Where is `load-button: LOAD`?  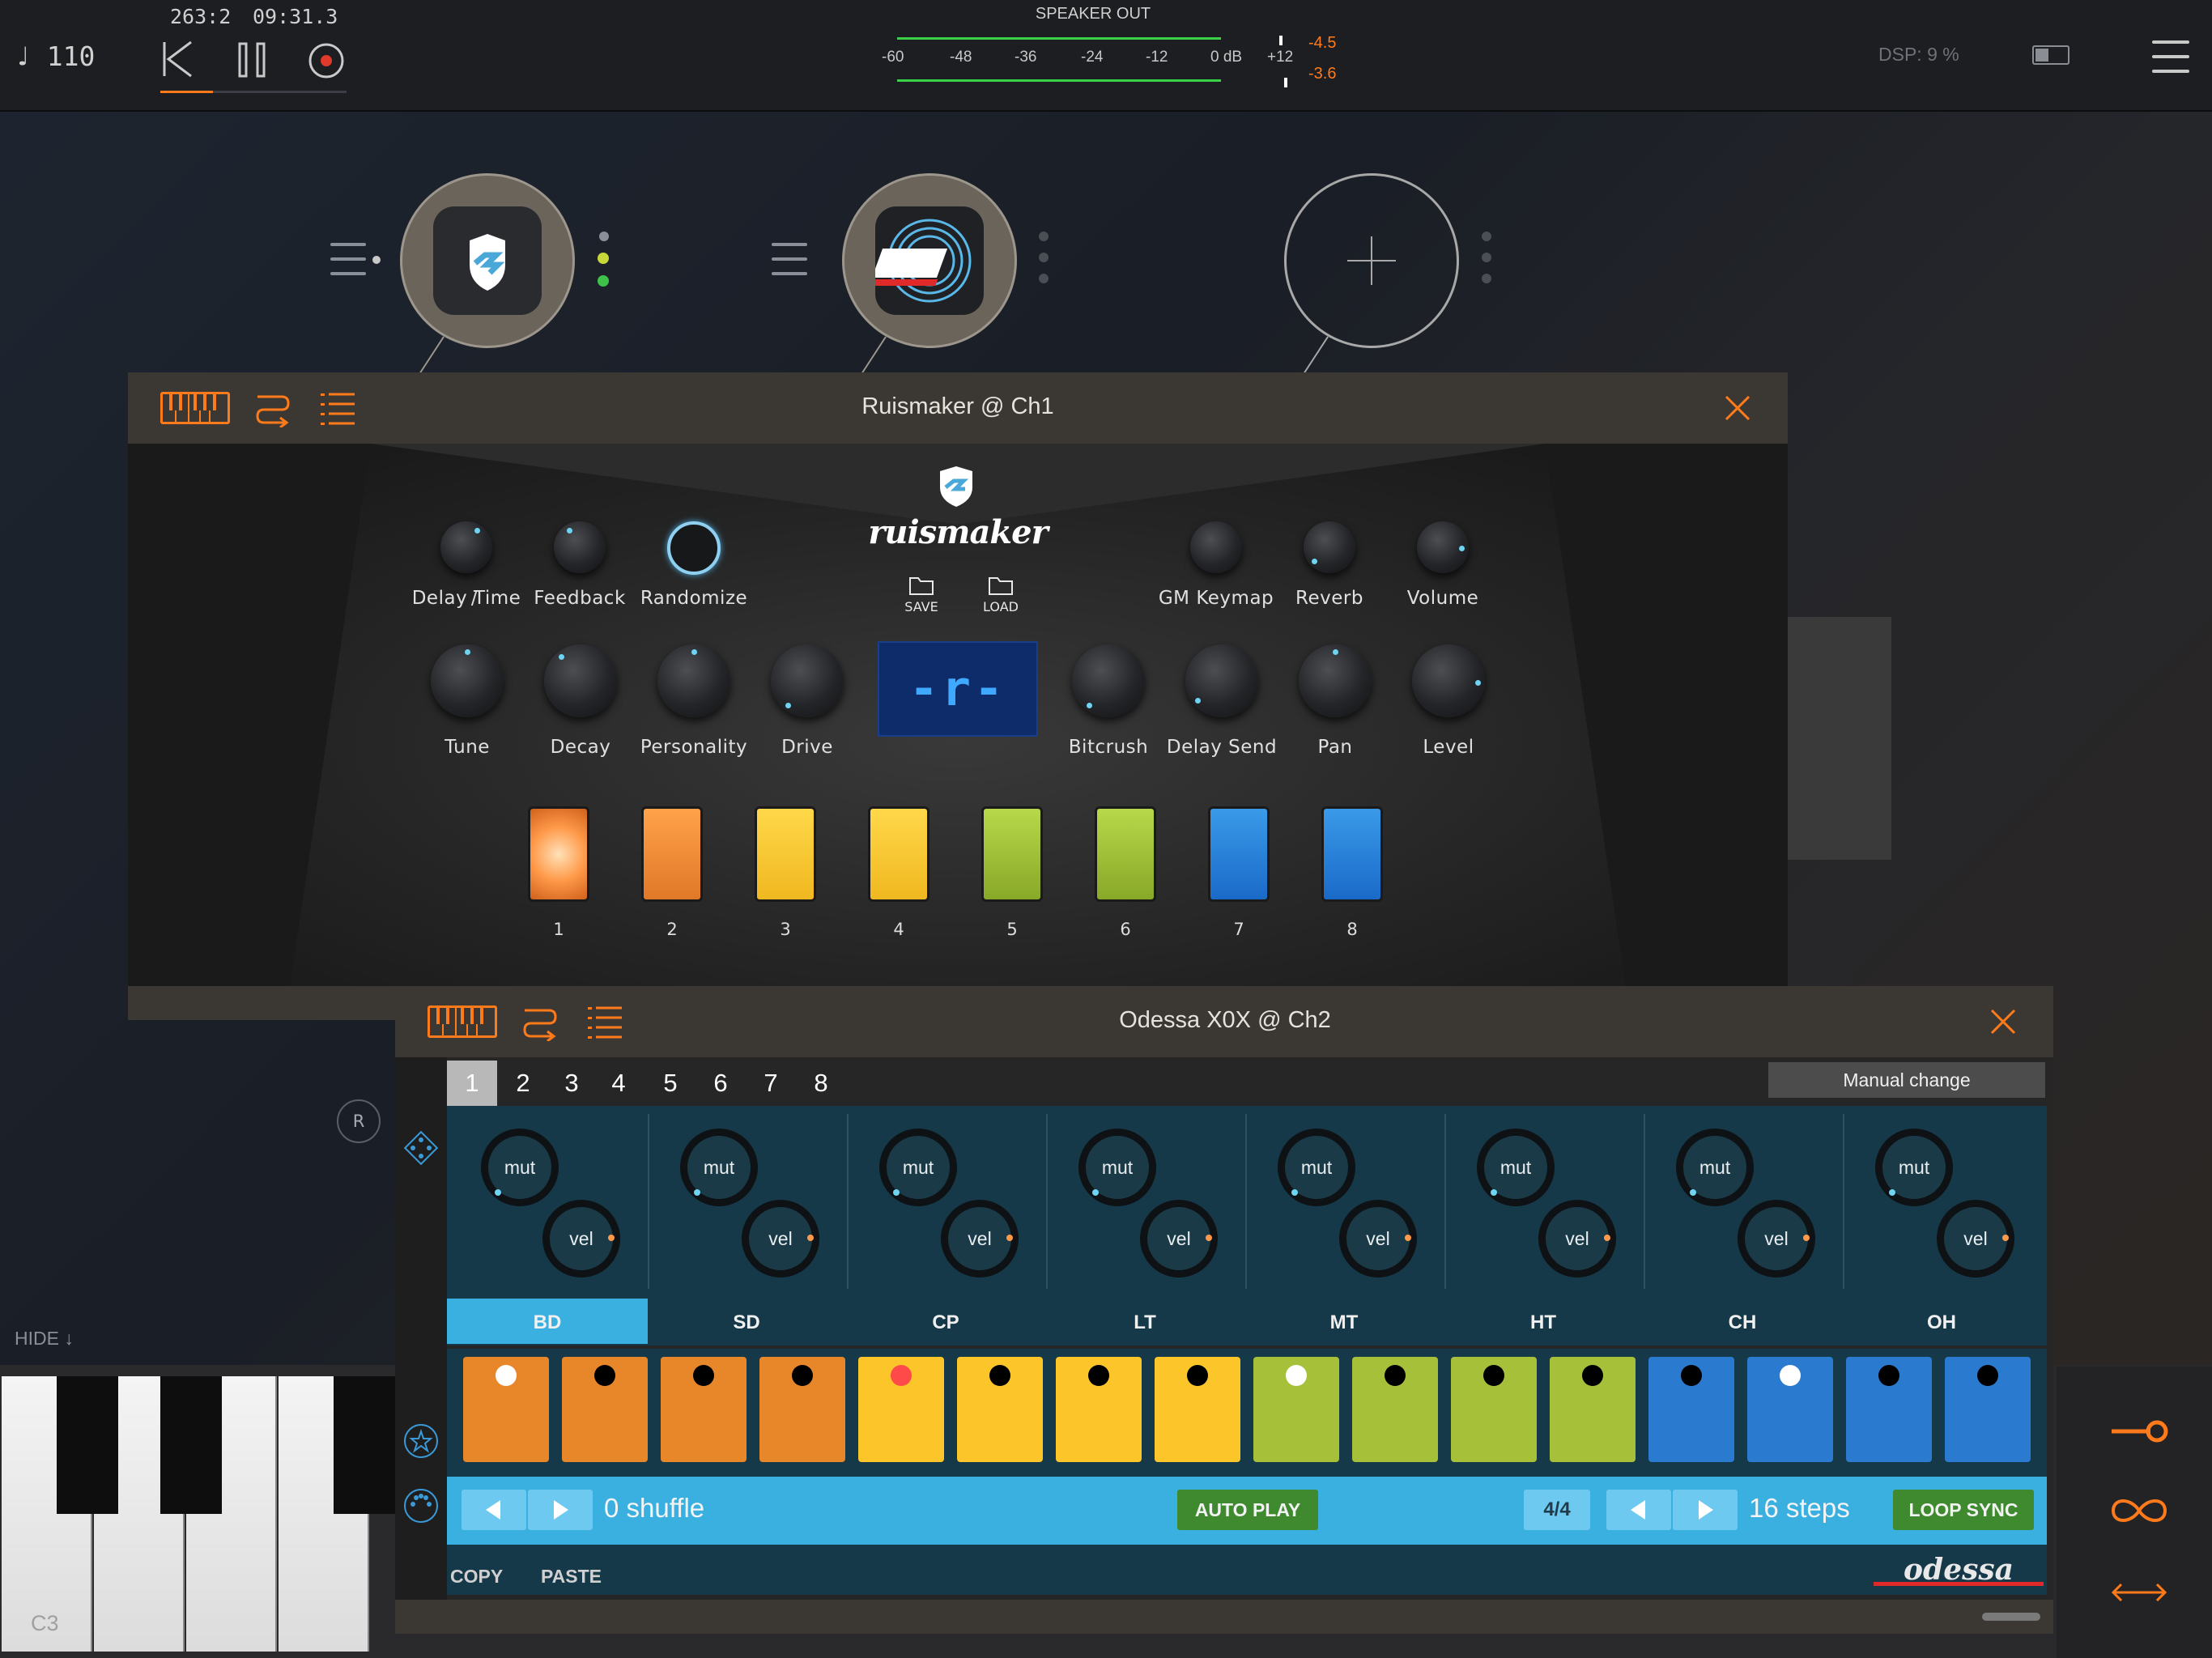 load-button: LOAD is located at coordinates (1001, 594).